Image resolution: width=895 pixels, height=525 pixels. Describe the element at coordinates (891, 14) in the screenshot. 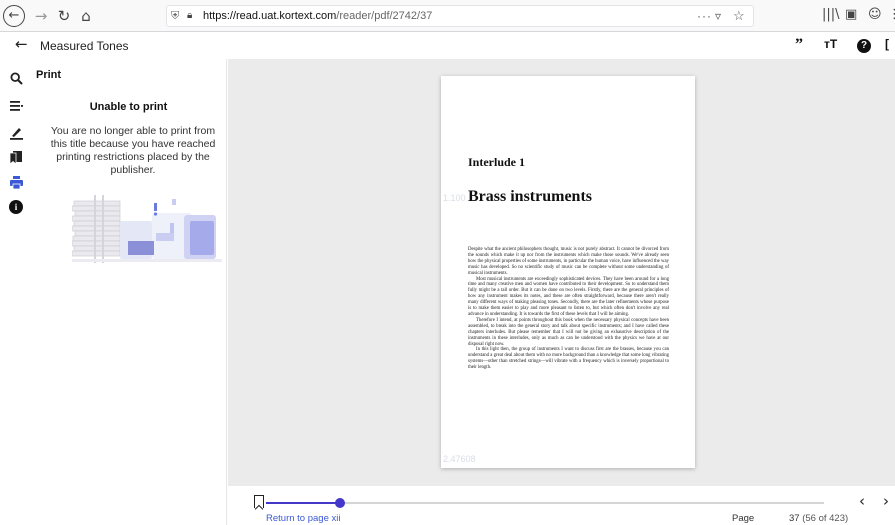

I see `menu-icon: ⋮` at that location.